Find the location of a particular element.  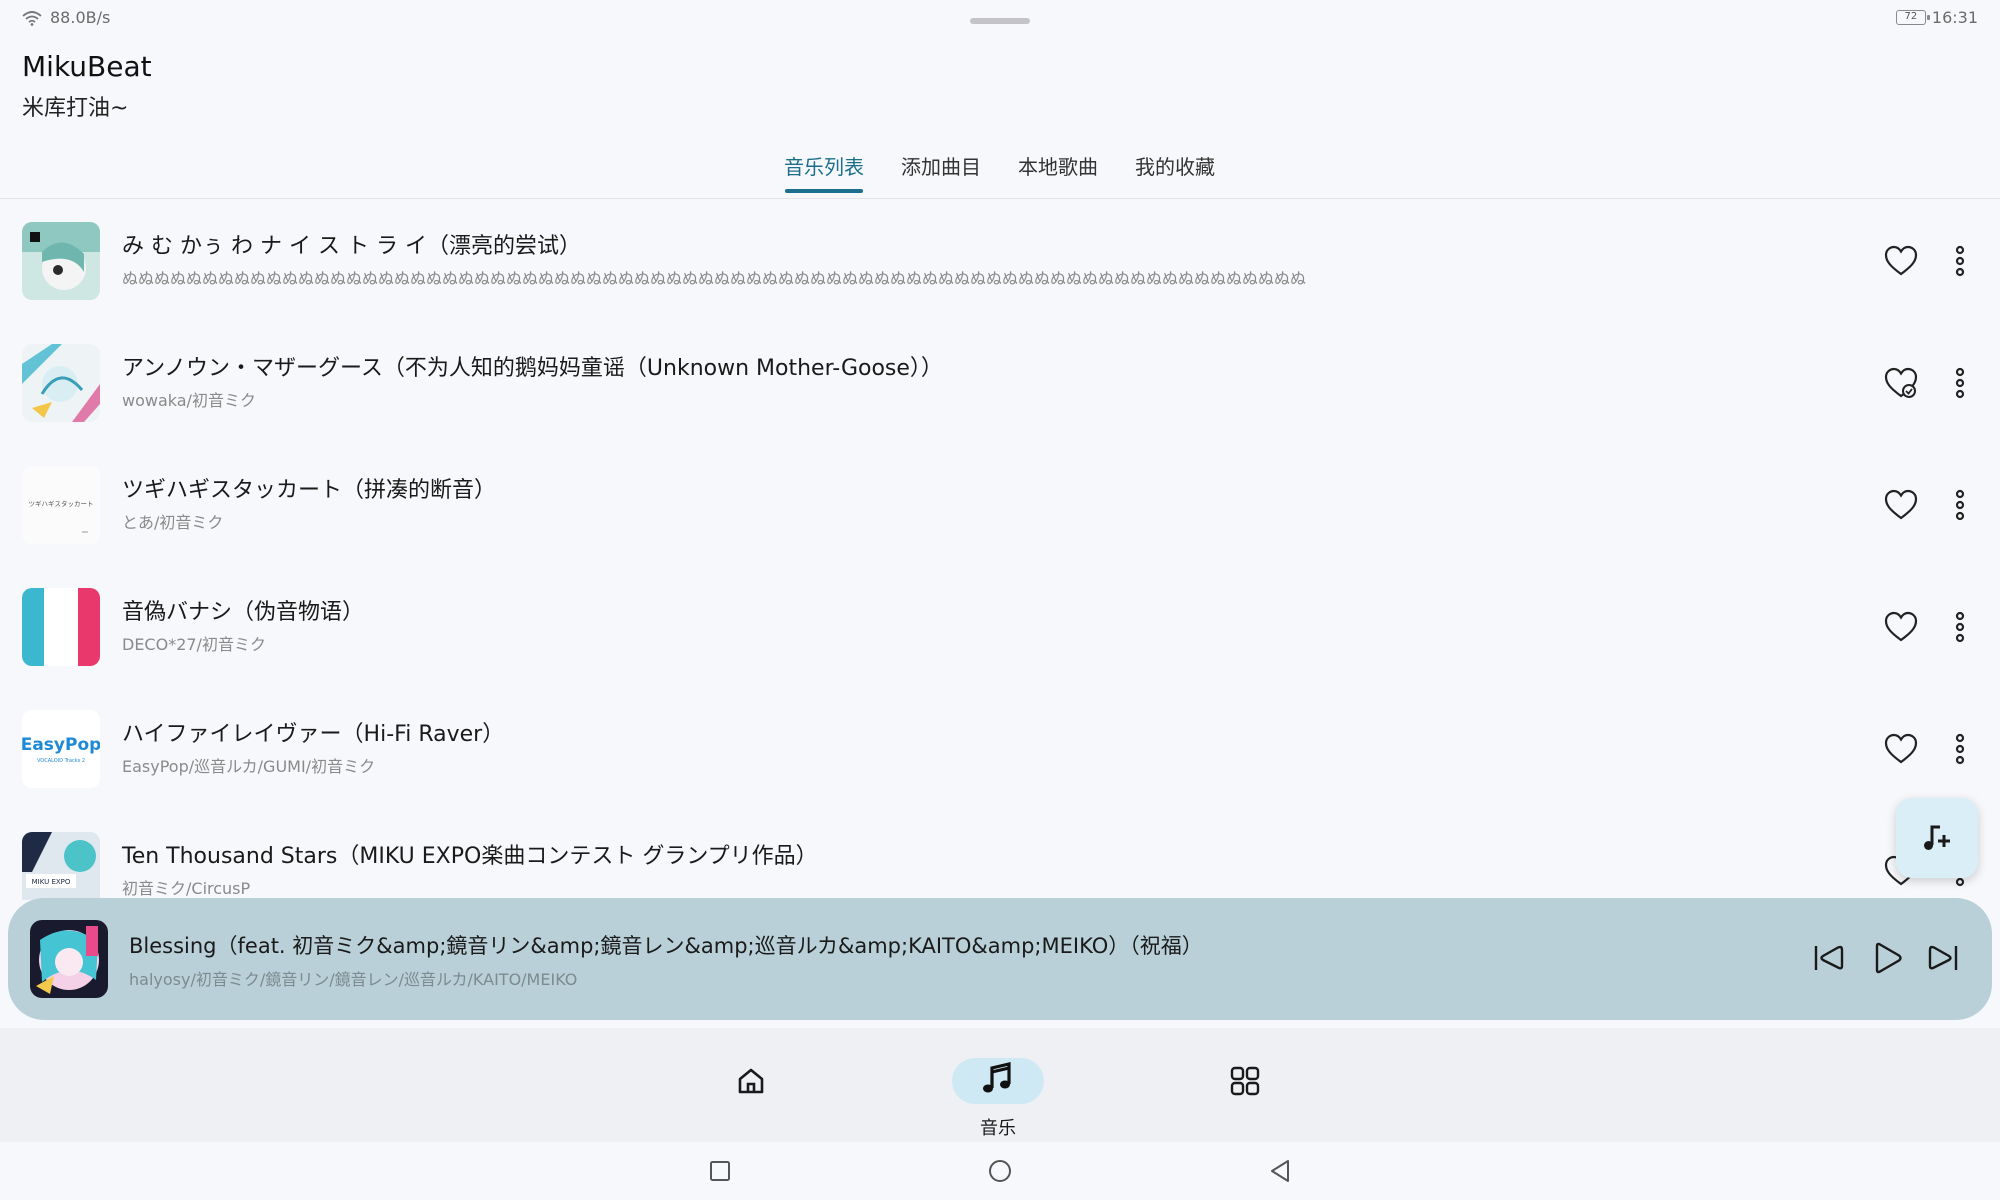

bottom-navigation: 音乐 is located at coordinates (1000, 1085).